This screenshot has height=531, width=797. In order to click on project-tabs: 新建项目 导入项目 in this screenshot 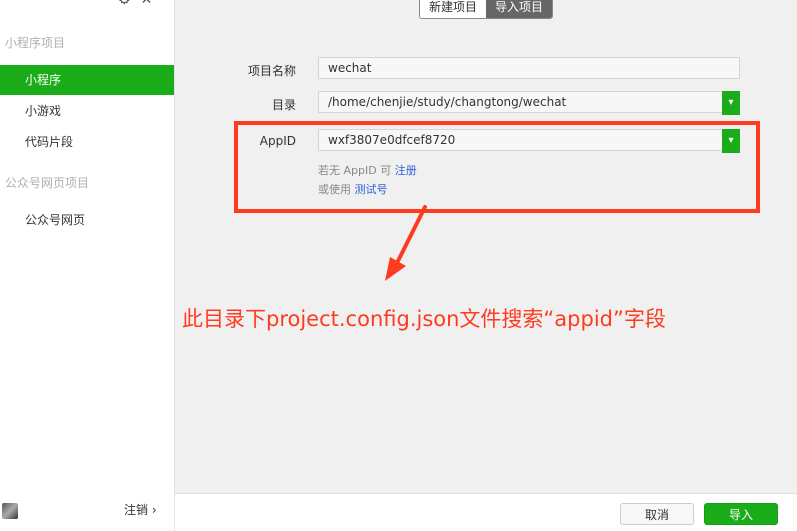, I will do `click(486, 9)`.